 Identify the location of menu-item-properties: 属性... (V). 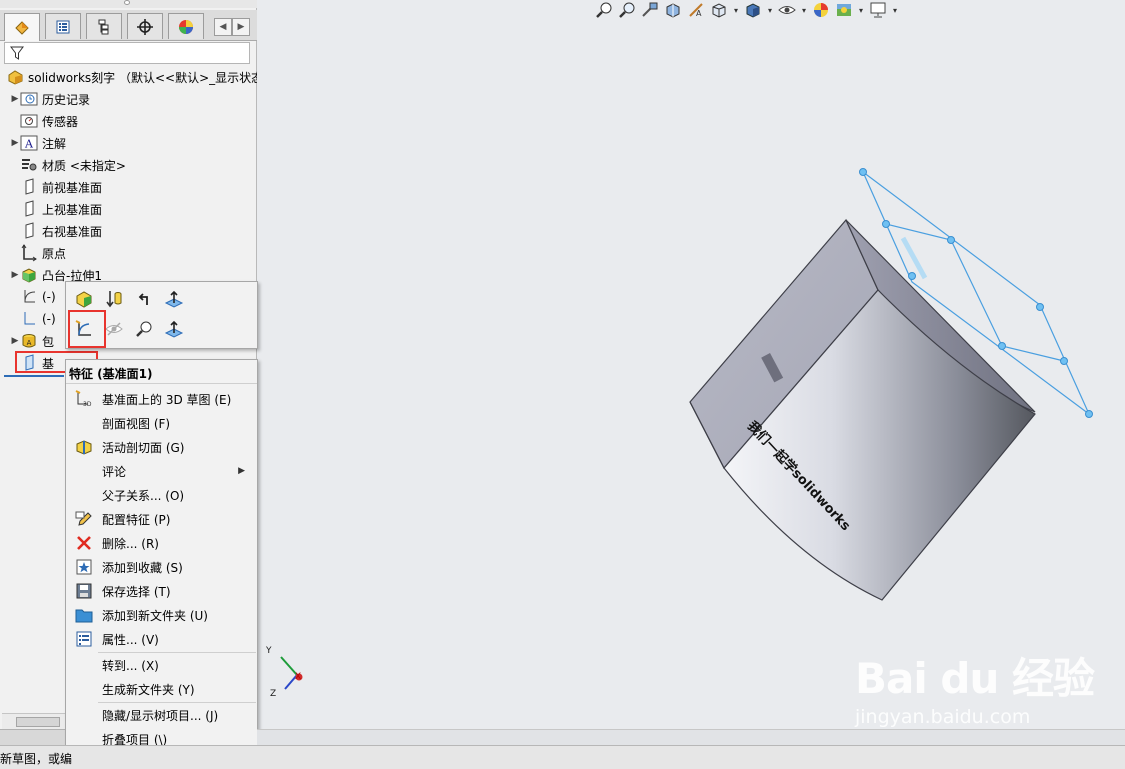
(161, 639).